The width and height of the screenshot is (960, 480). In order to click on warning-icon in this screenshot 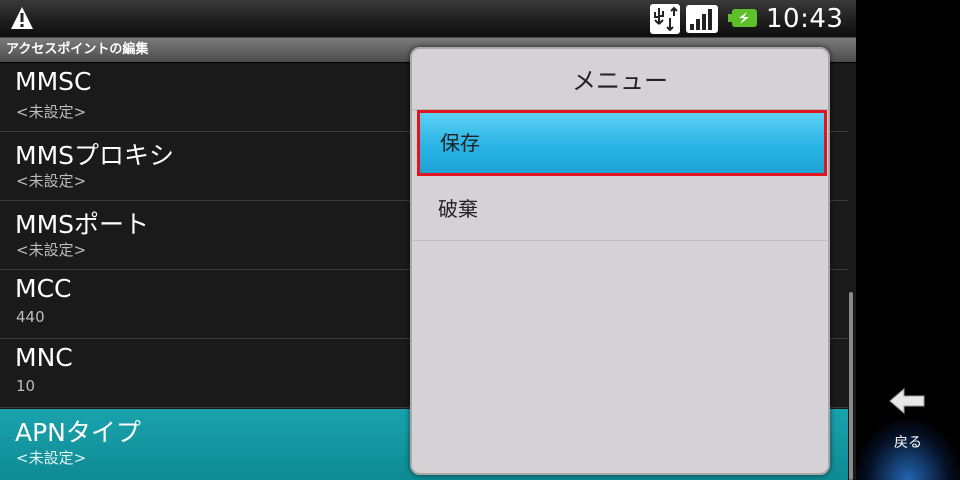, I will do `click(22, 18)`.